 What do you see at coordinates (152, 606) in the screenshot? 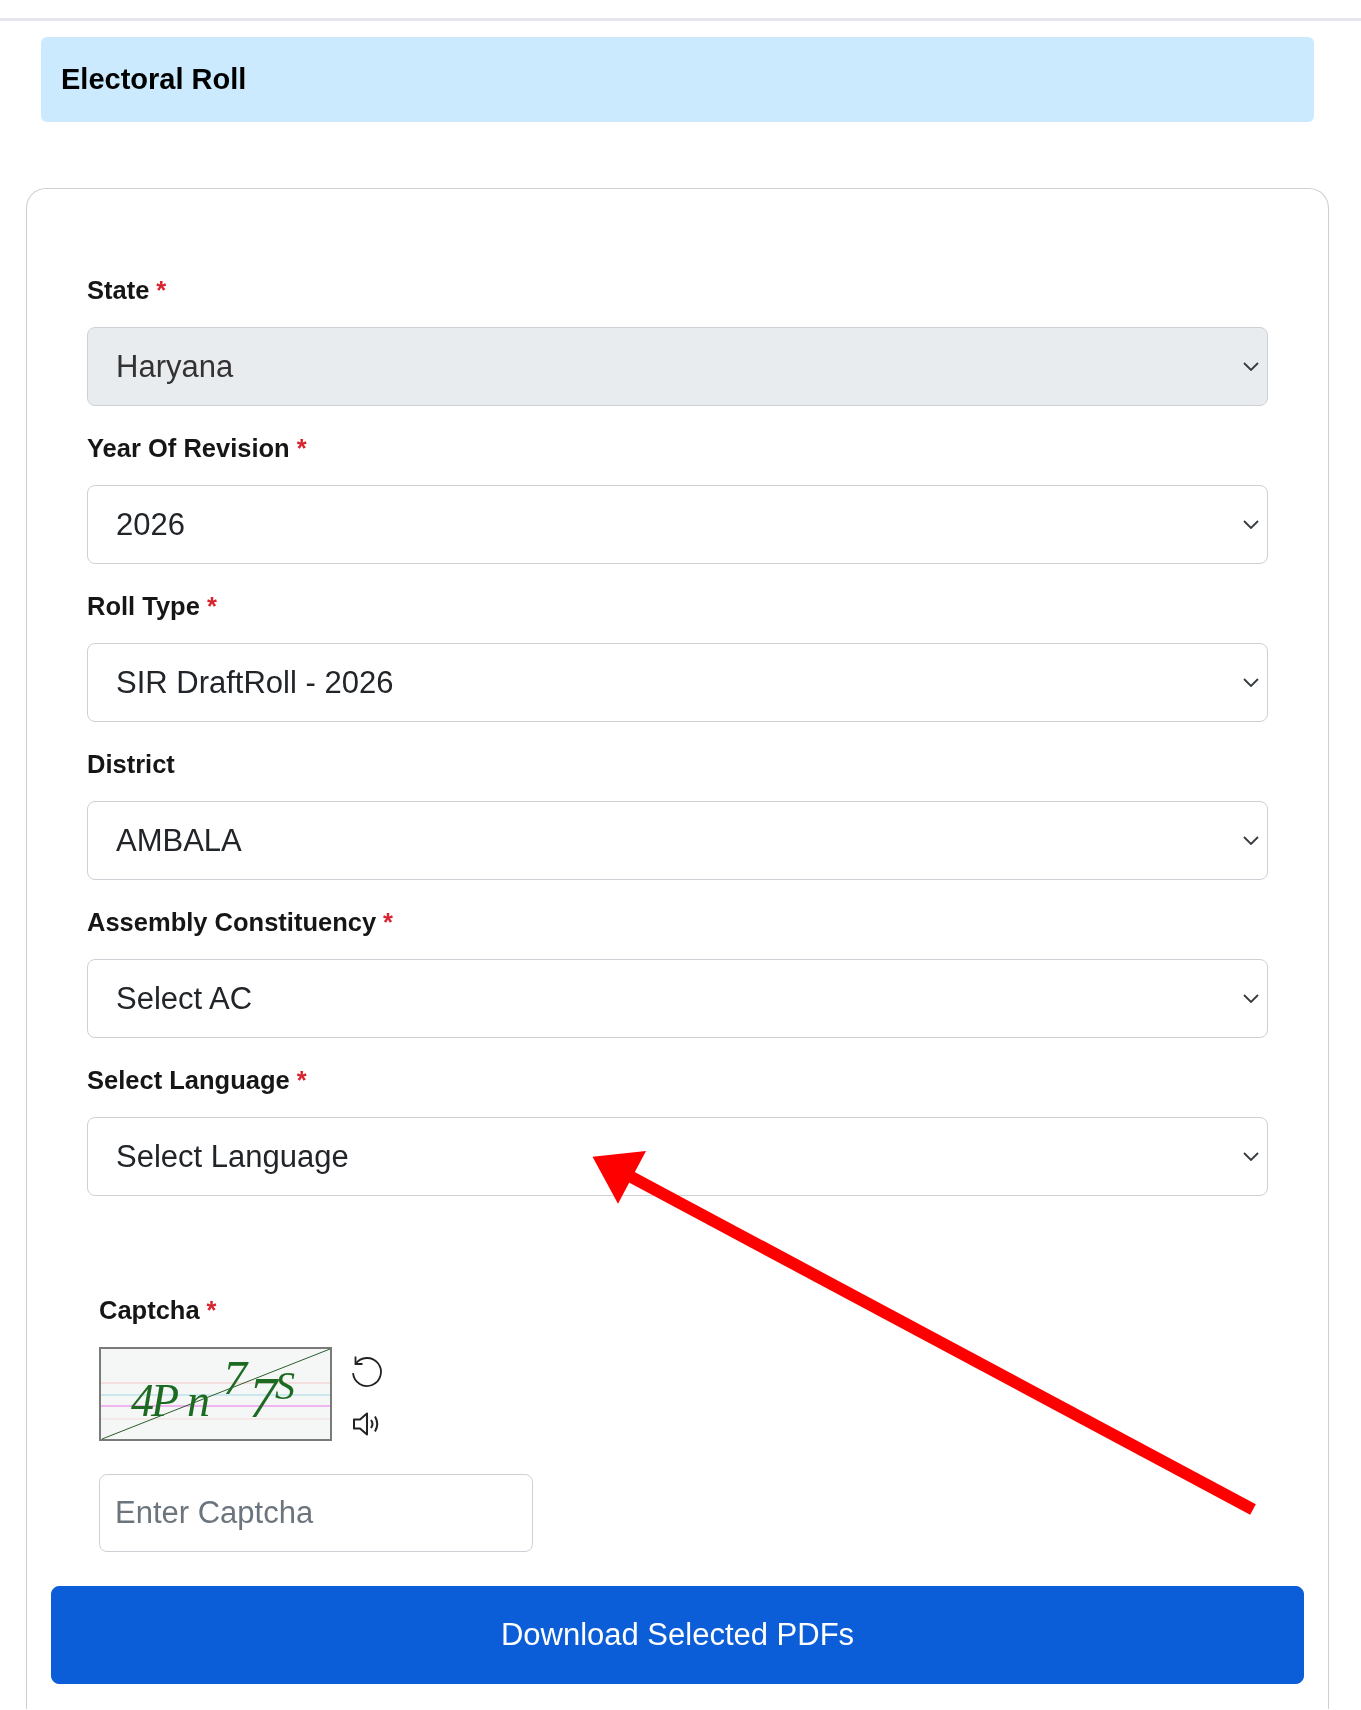
I see `field-label: Roll Type *` at bounding box center [152, 606].